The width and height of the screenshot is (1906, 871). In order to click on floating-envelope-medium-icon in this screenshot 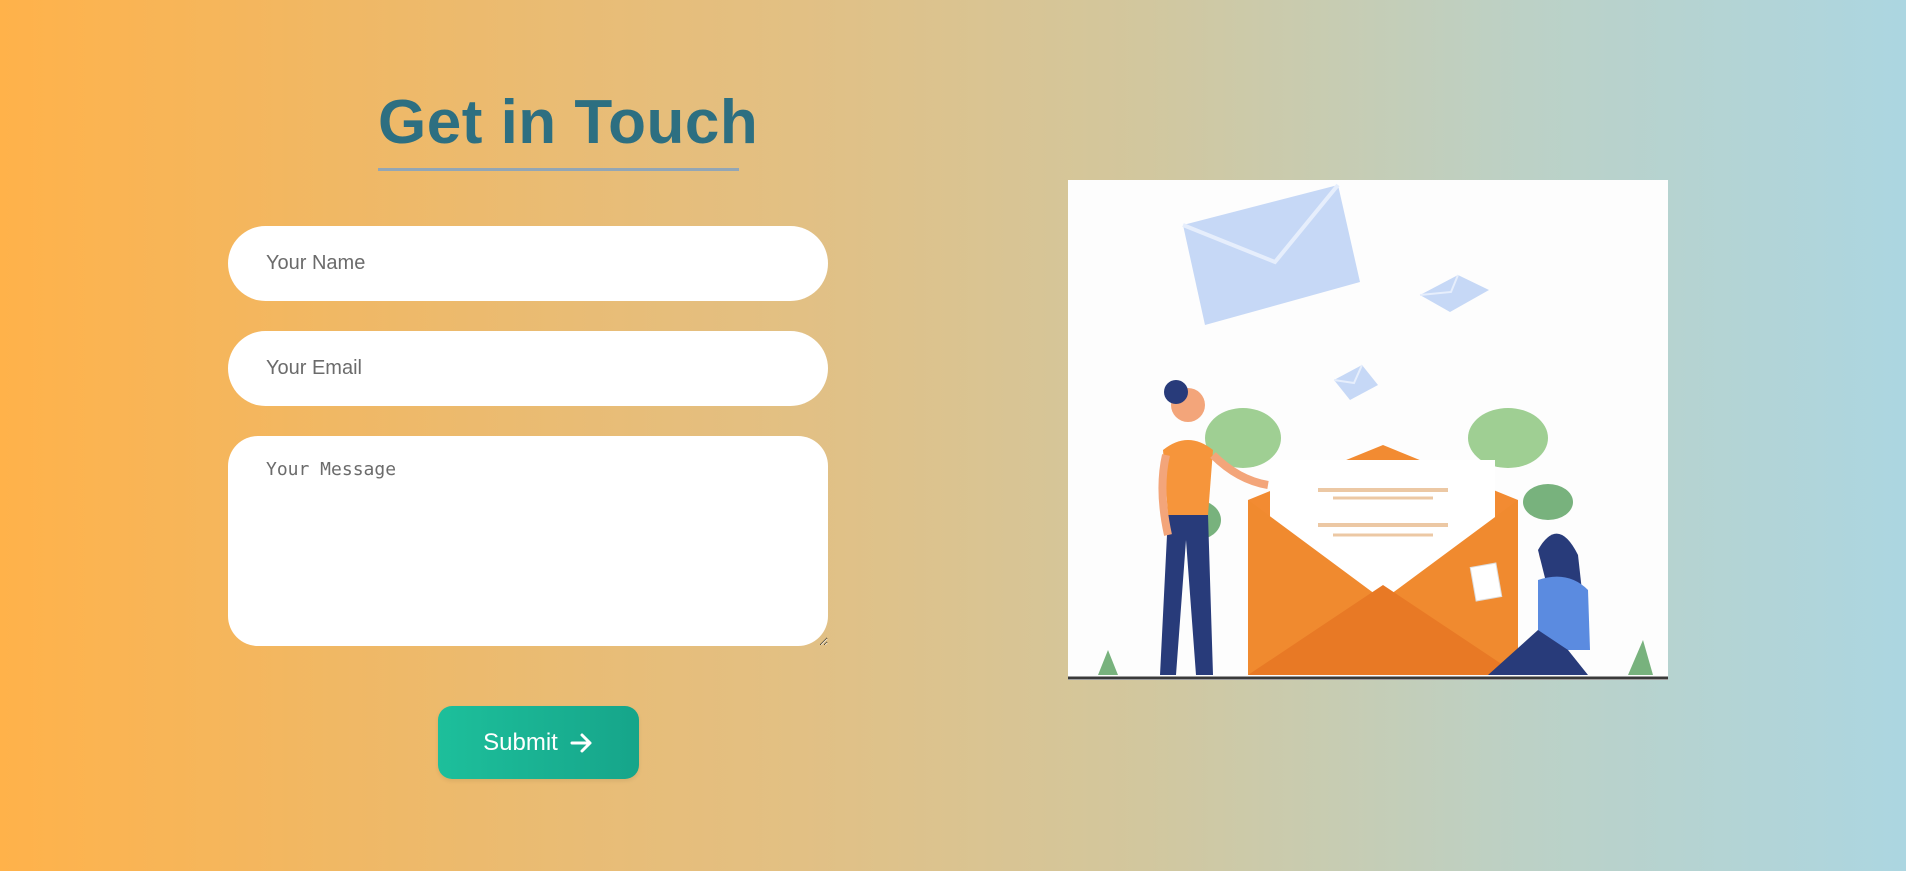, I will do `click(1454, 293)`.